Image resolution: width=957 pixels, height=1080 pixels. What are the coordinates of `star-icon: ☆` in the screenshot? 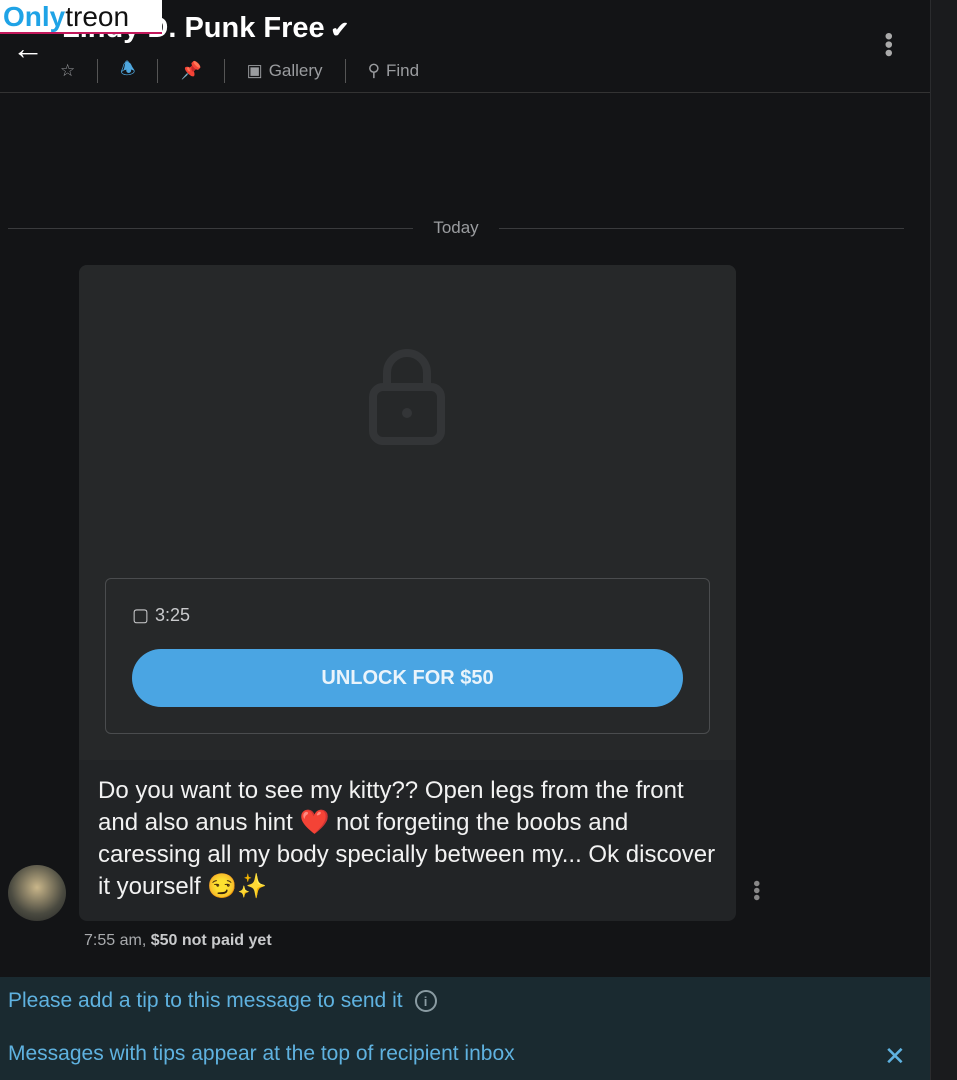 It's located at (68, 70).